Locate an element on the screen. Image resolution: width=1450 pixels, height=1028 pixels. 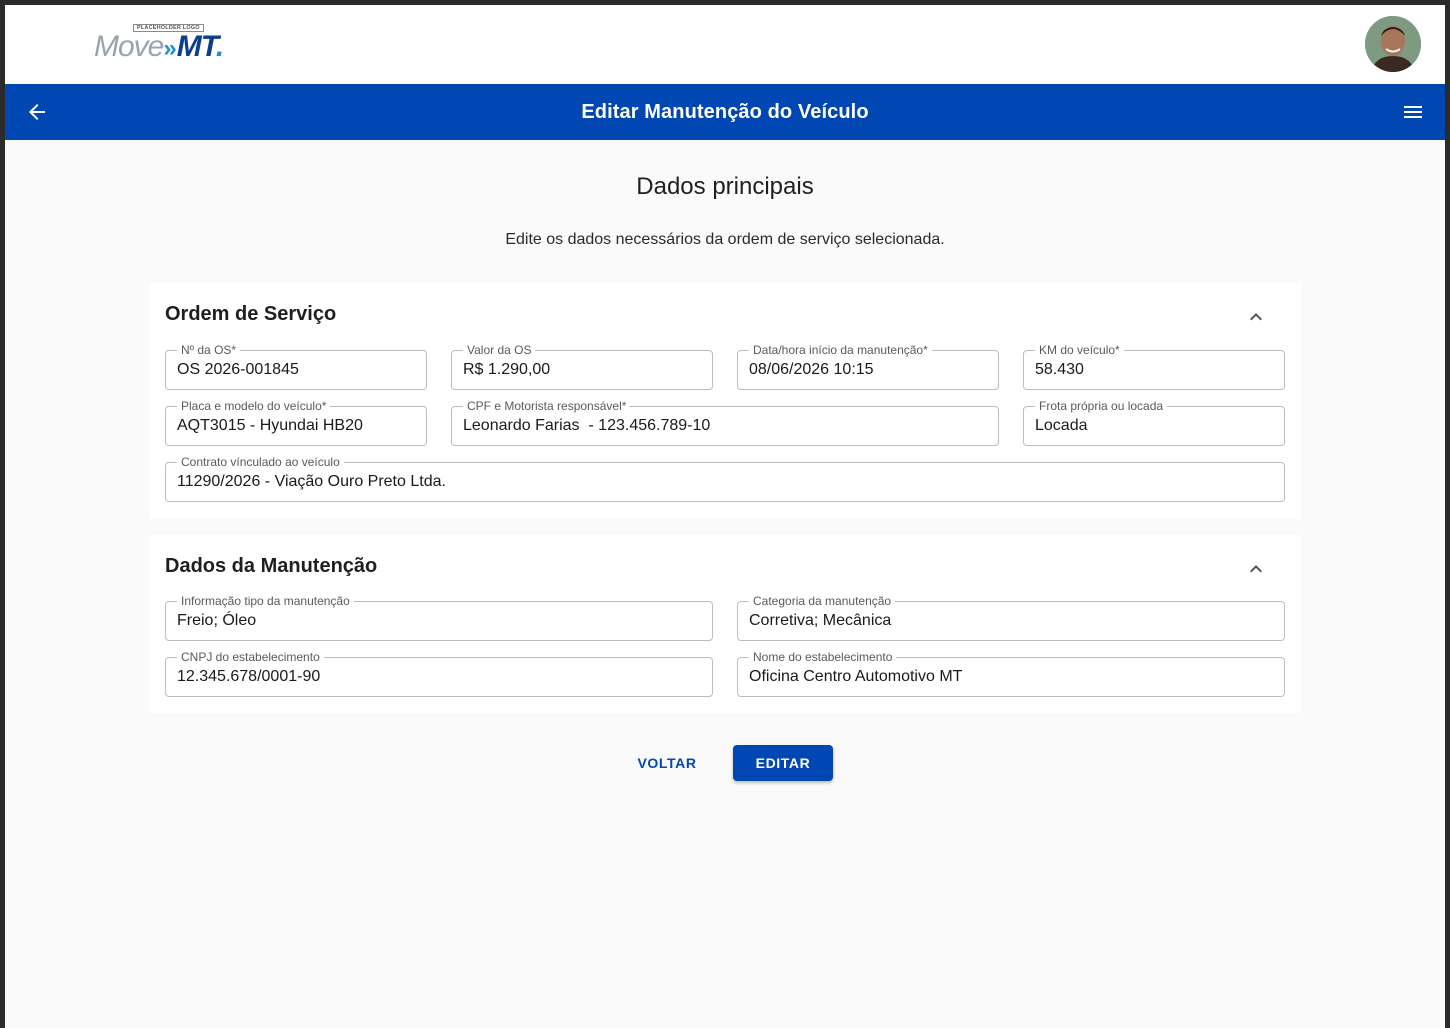
numero-os-label: Nº da OS* is located at coordinates (209, 350).